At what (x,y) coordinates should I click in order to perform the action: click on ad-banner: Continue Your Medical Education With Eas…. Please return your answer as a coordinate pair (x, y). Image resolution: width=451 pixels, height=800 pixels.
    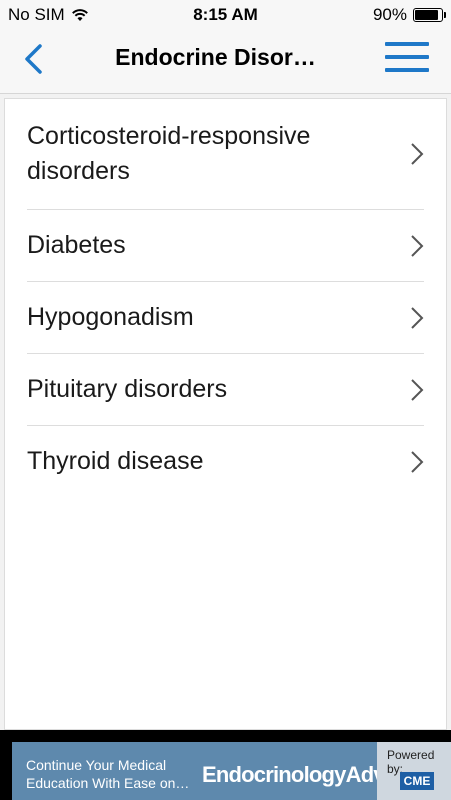
    Looking at the image, I should click on (231, 771).